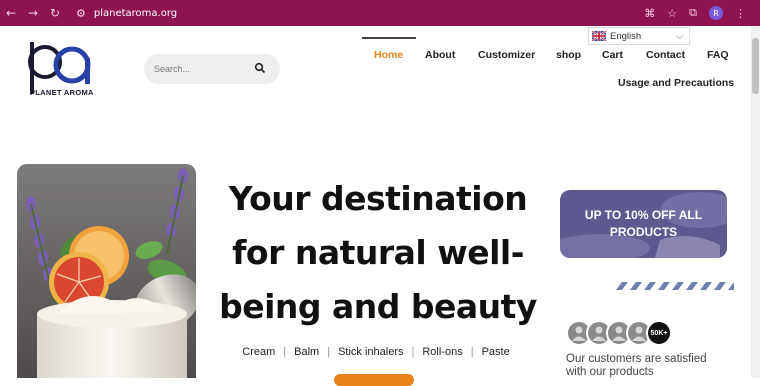  I want to click on category-roll-ons: Roll-ons, so click(442, 352).